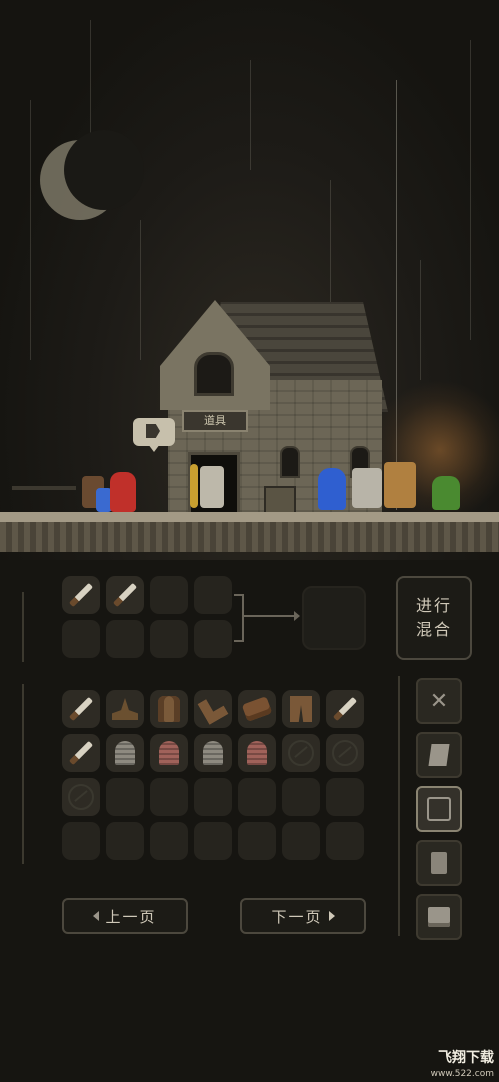 Image resolution: width=499 pixels, height=1082 pixels. Describe the element at coordinates (332, 489) in the screenshot. I see `hero-blue-hair` at that location.